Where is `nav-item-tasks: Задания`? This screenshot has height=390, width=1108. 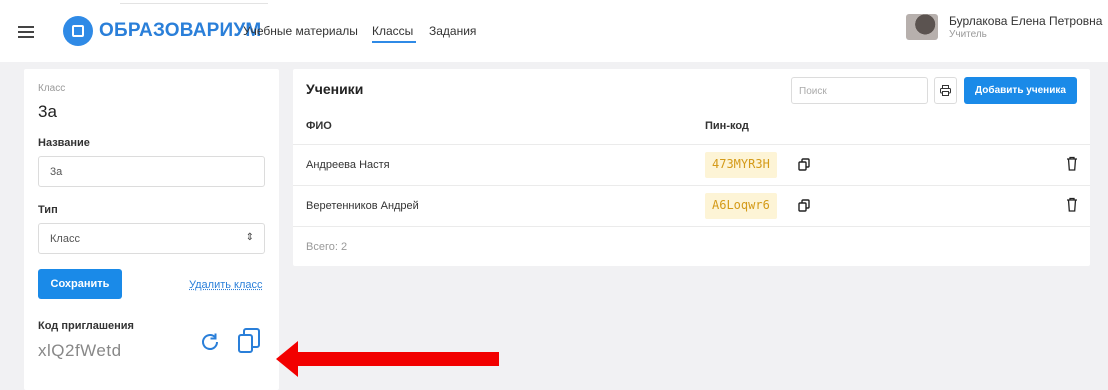 nav-item-tasks: Задания is located at coordinates (452, 31).